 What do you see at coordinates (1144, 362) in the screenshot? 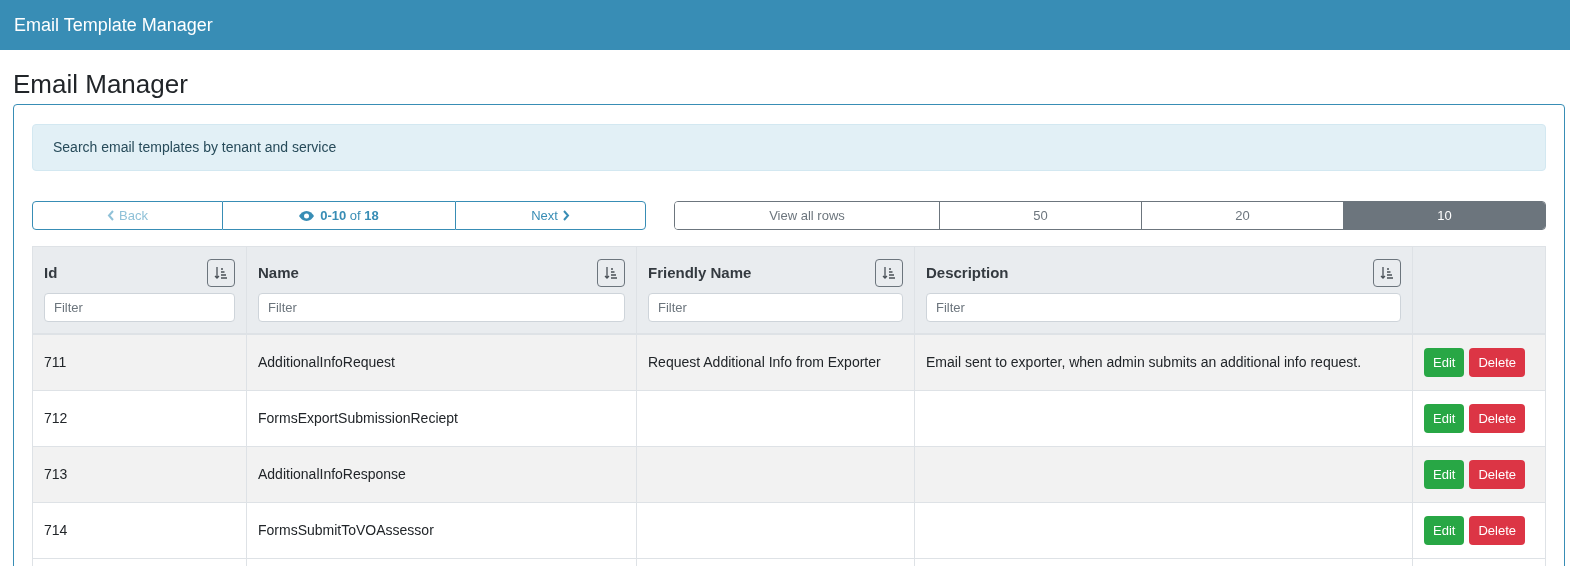
I see `table-cell-text: Email sent to exporter, when admin submits an additional info request.` at bounding box center [1144, 362].